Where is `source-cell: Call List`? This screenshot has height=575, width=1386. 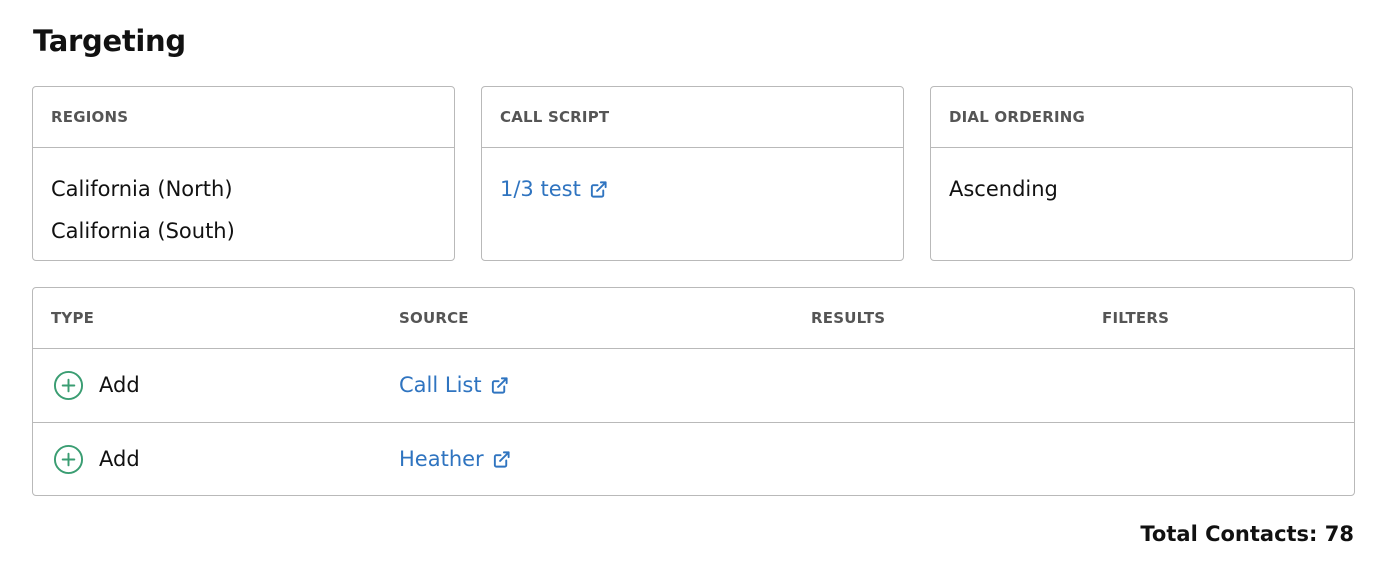
source-cell: Call List is located at coordinates (454, 385).